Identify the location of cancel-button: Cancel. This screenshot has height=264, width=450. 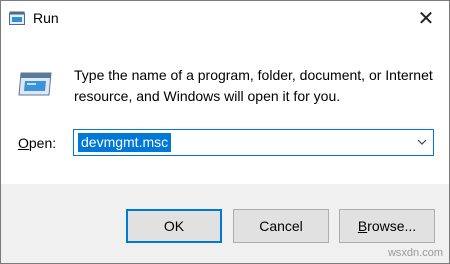
(281, 226).